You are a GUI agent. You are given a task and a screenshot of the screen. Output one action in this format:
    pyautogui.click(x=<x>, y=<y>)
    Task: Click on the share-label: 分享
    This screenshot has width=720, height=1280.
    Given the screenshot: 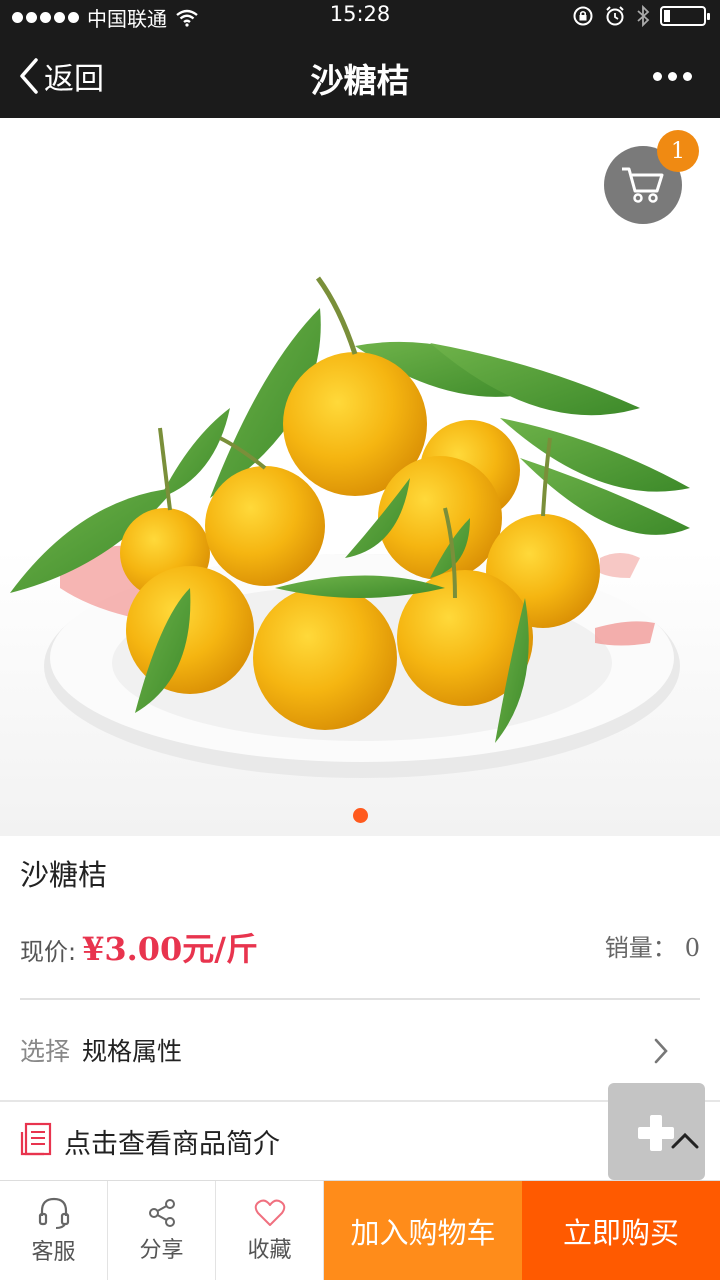 What is the action you would take?
    pyautogui.click(x=161, y=1250)
    